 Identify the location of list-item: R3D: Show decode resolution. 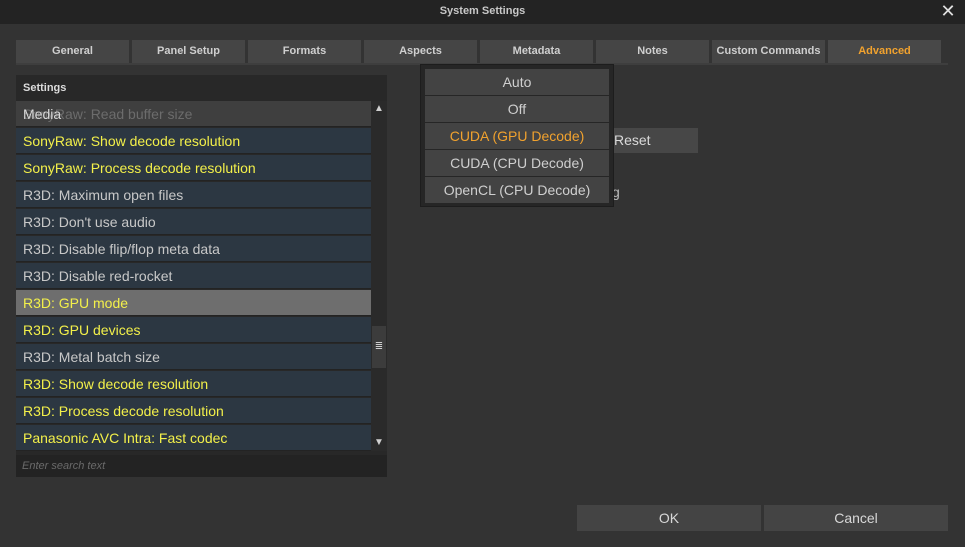
(193, 384).